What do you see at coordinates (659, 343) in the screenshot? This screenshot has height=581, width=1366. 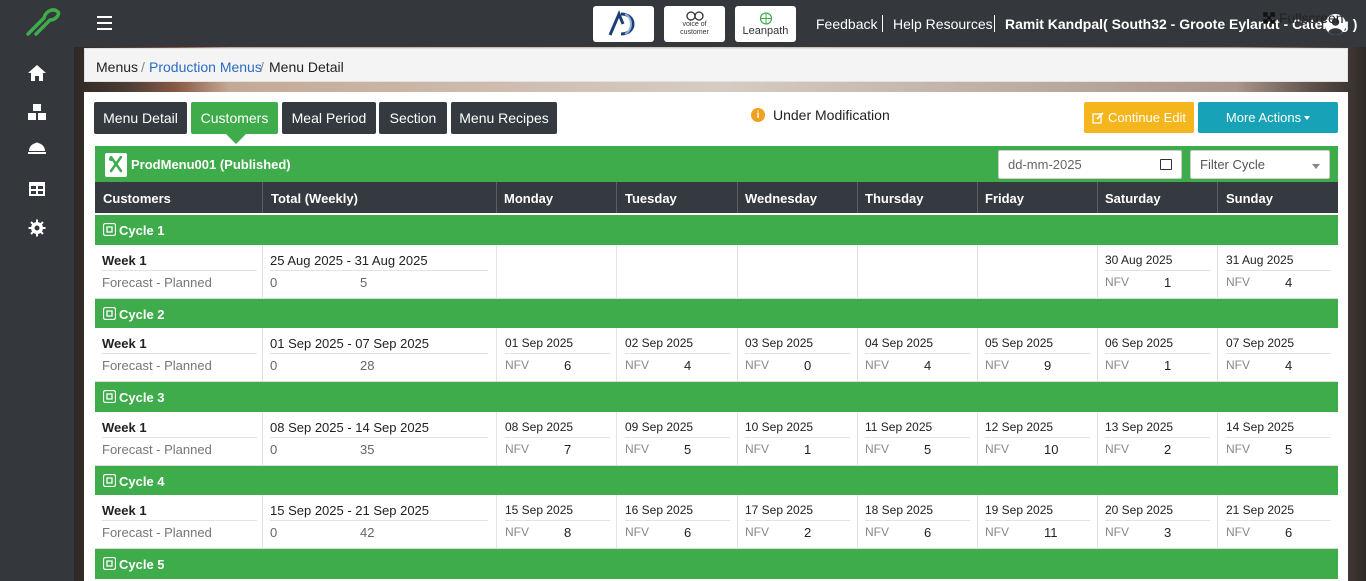 I see `day-date: 02 Sep 2025` at bounding box center [659, 343].